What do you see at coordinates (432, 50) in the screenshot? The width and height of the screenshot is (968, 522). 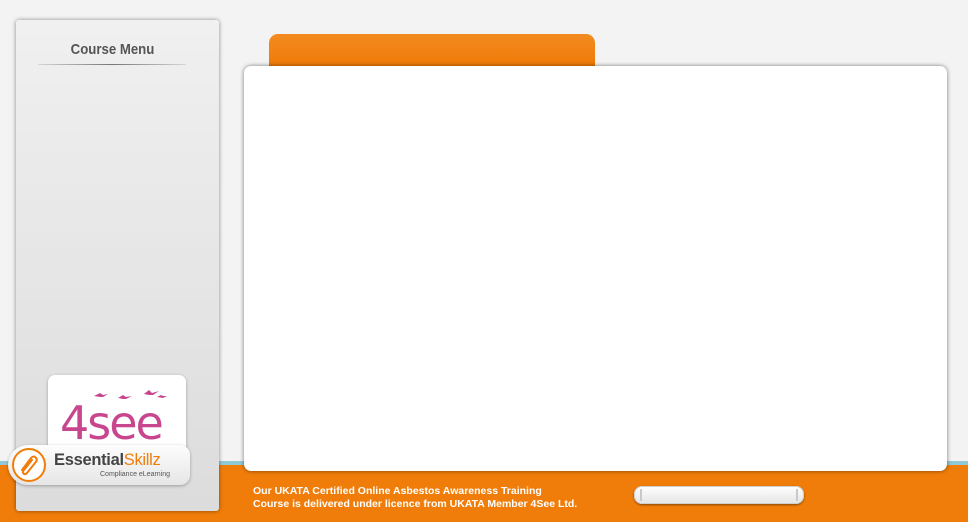 I see `content-tab-header` at bounding box center [432, 50].